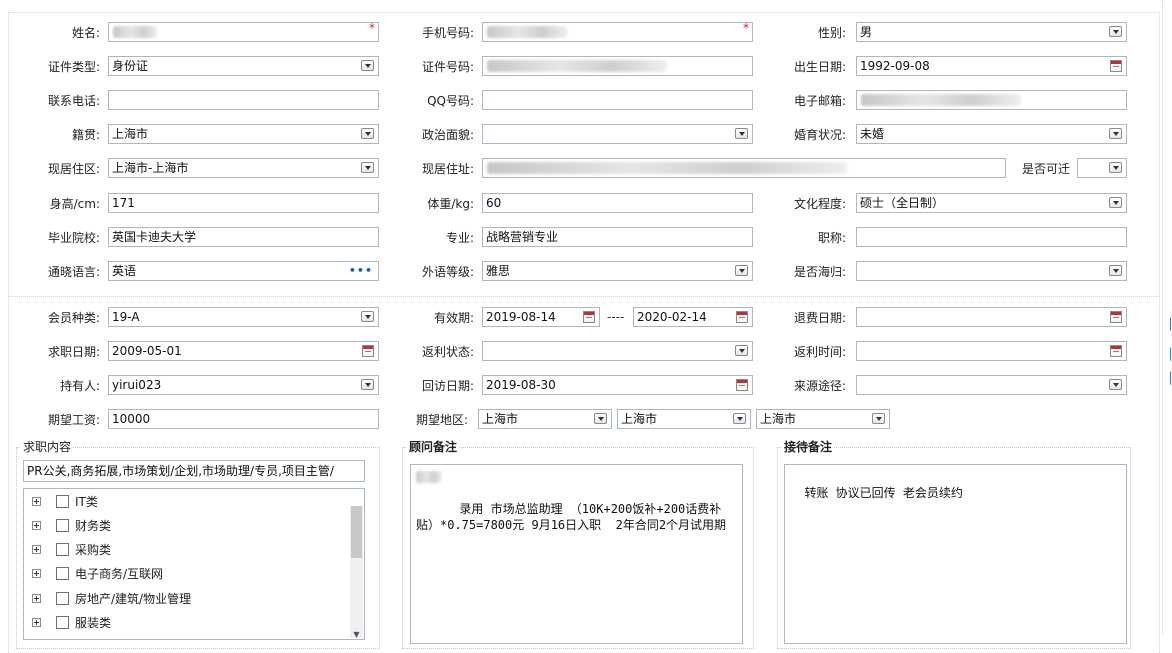 Image resolution: width=1172 pixels, height=653 pixels. What do you see at coordinates (93, 550) in the screenshot?
I see `tree-node-label: 采购类` at bounding box center [93, 550].